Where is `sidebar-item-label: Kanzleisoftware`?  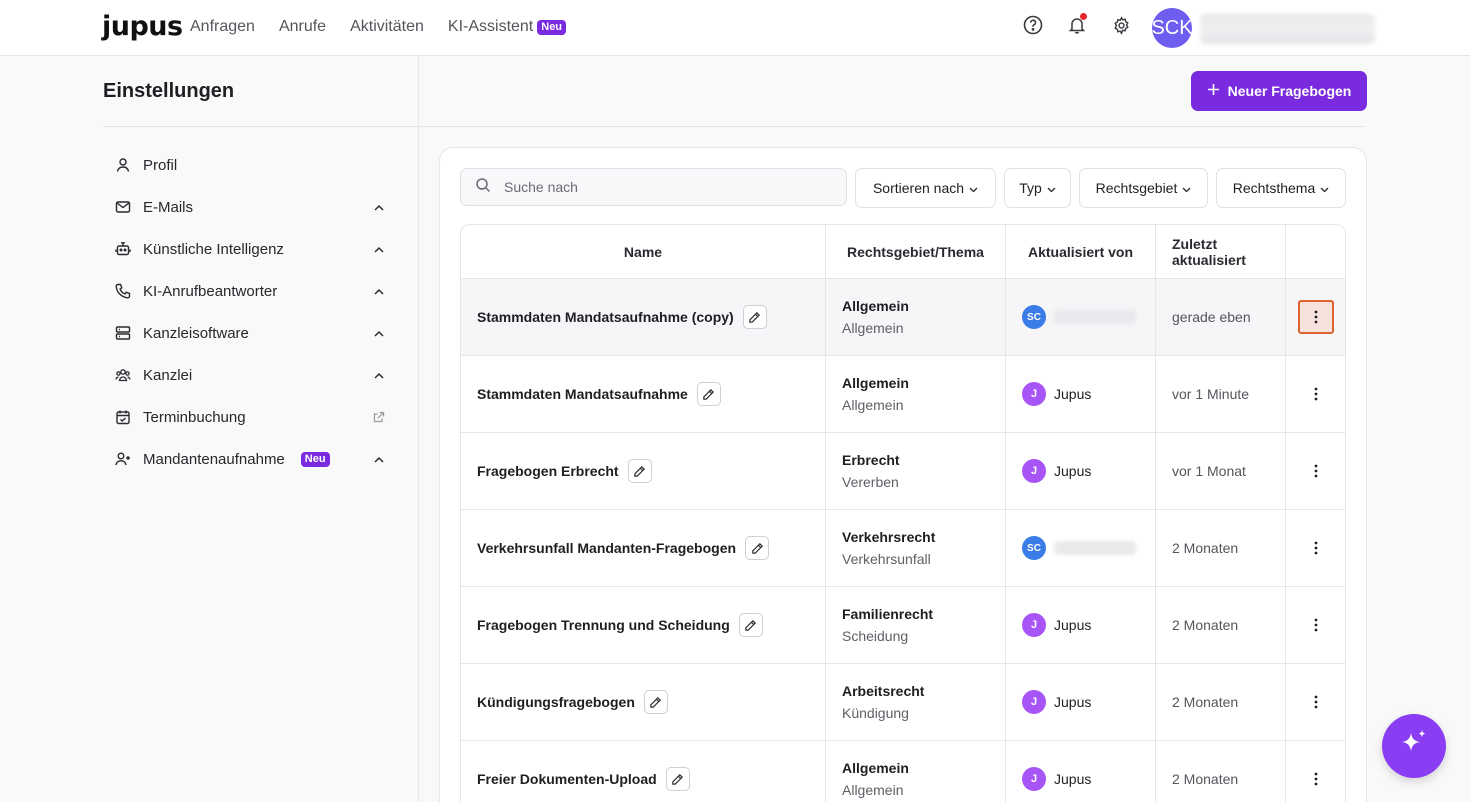
sidebar-item-label: Kanzleisoftware is located at coordinates (196, 333).